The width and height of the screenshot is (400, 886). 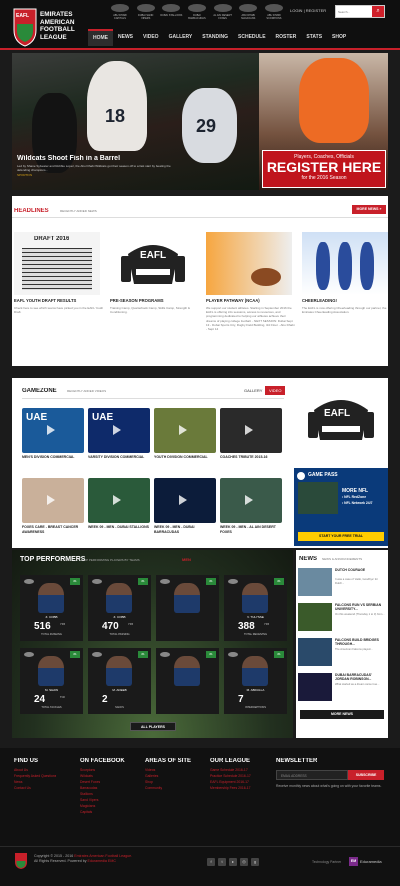 I want to click on video-title: COACHES TRIBUTE 2015-16, so click(x=251, y=457).